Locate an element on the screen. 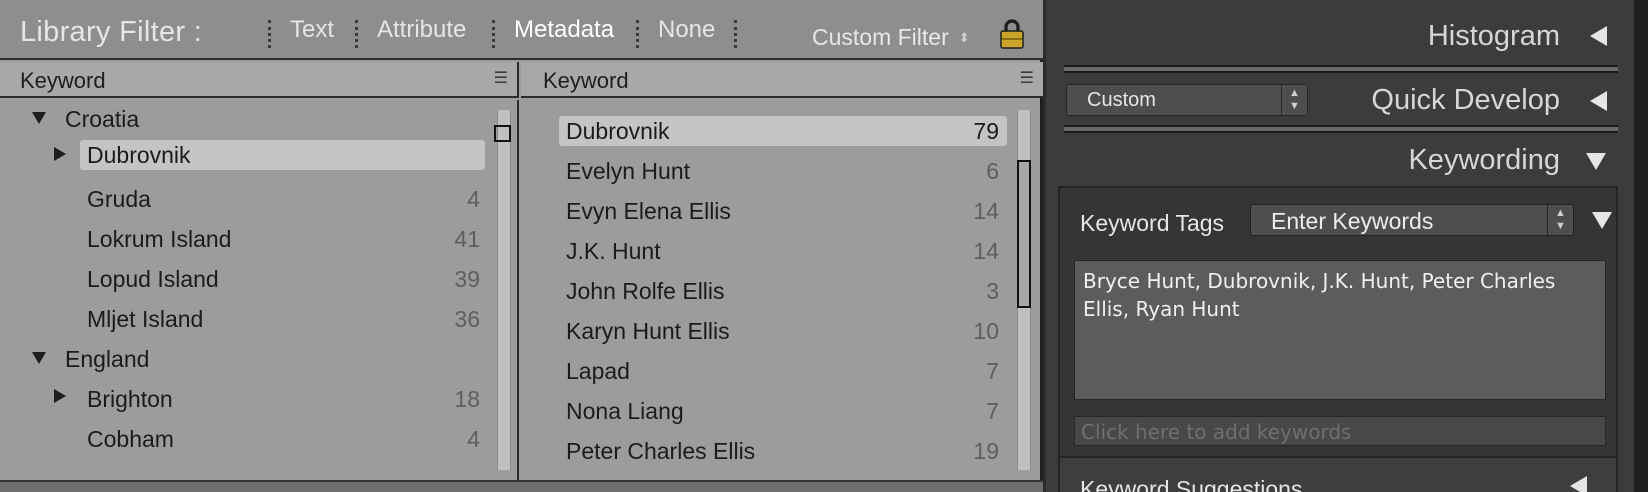  keyword-suggestions-label: Keyword Suggestions is located at coordinates (1191, 484).